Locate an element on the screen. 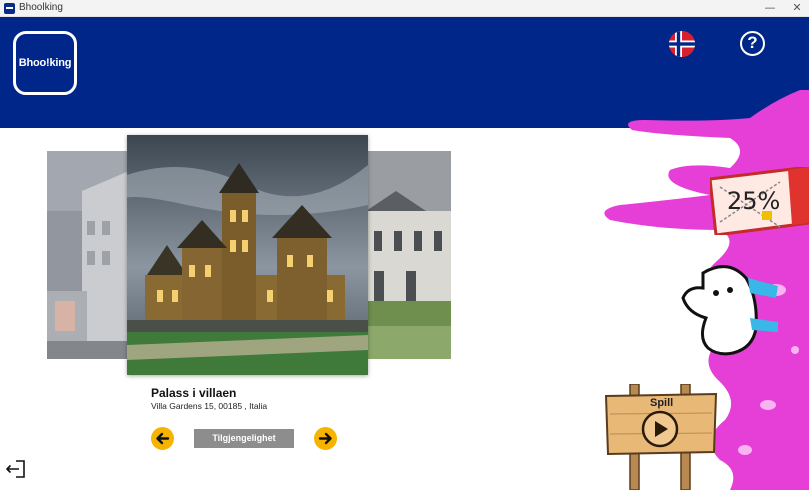 This screenshot has width=809, height=490. hotel-image is located at coordinates (247, 255).